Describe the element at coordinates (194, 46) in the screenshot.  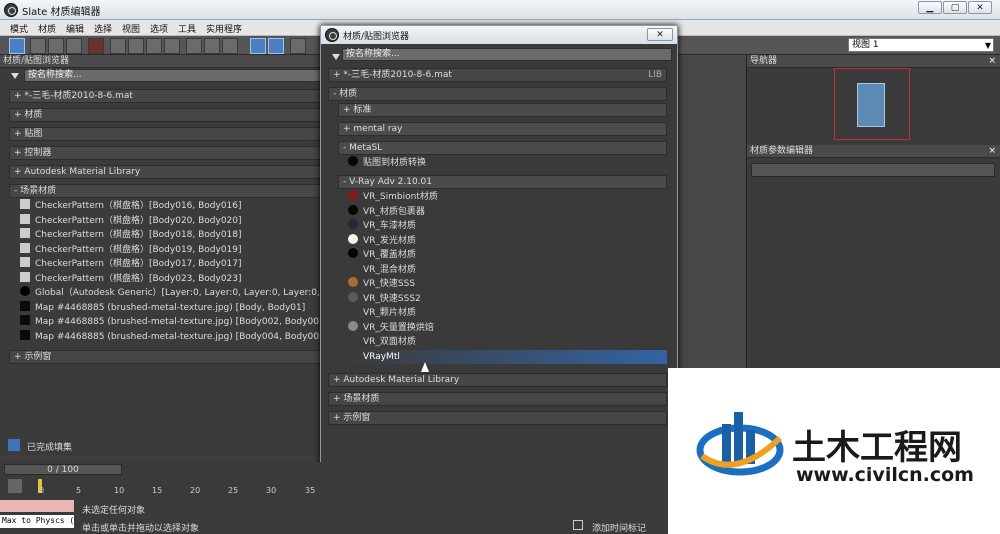
I see `layout-icon` at that location.